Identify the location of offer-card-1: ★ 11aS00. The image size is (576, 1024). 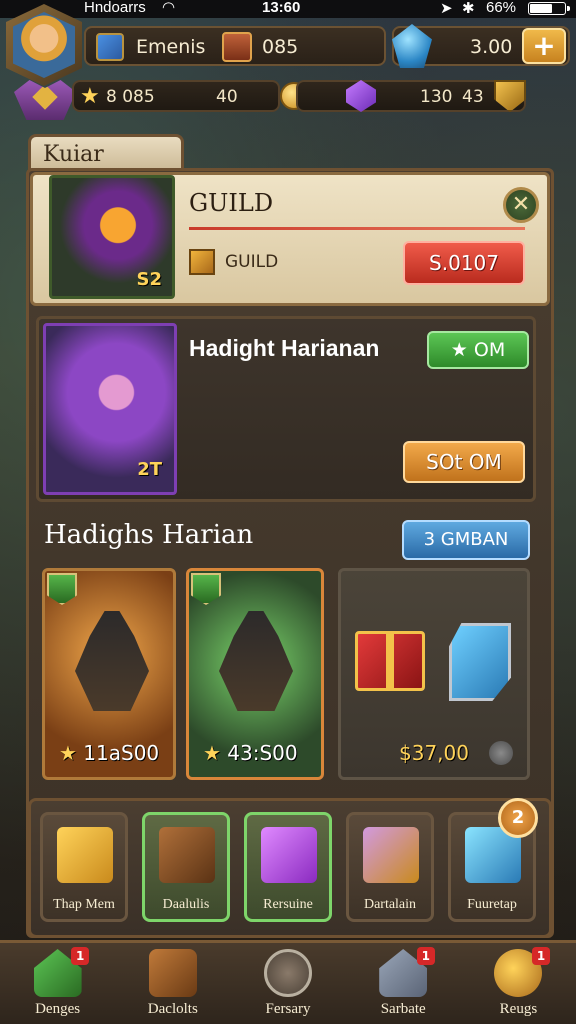
(109, 674).